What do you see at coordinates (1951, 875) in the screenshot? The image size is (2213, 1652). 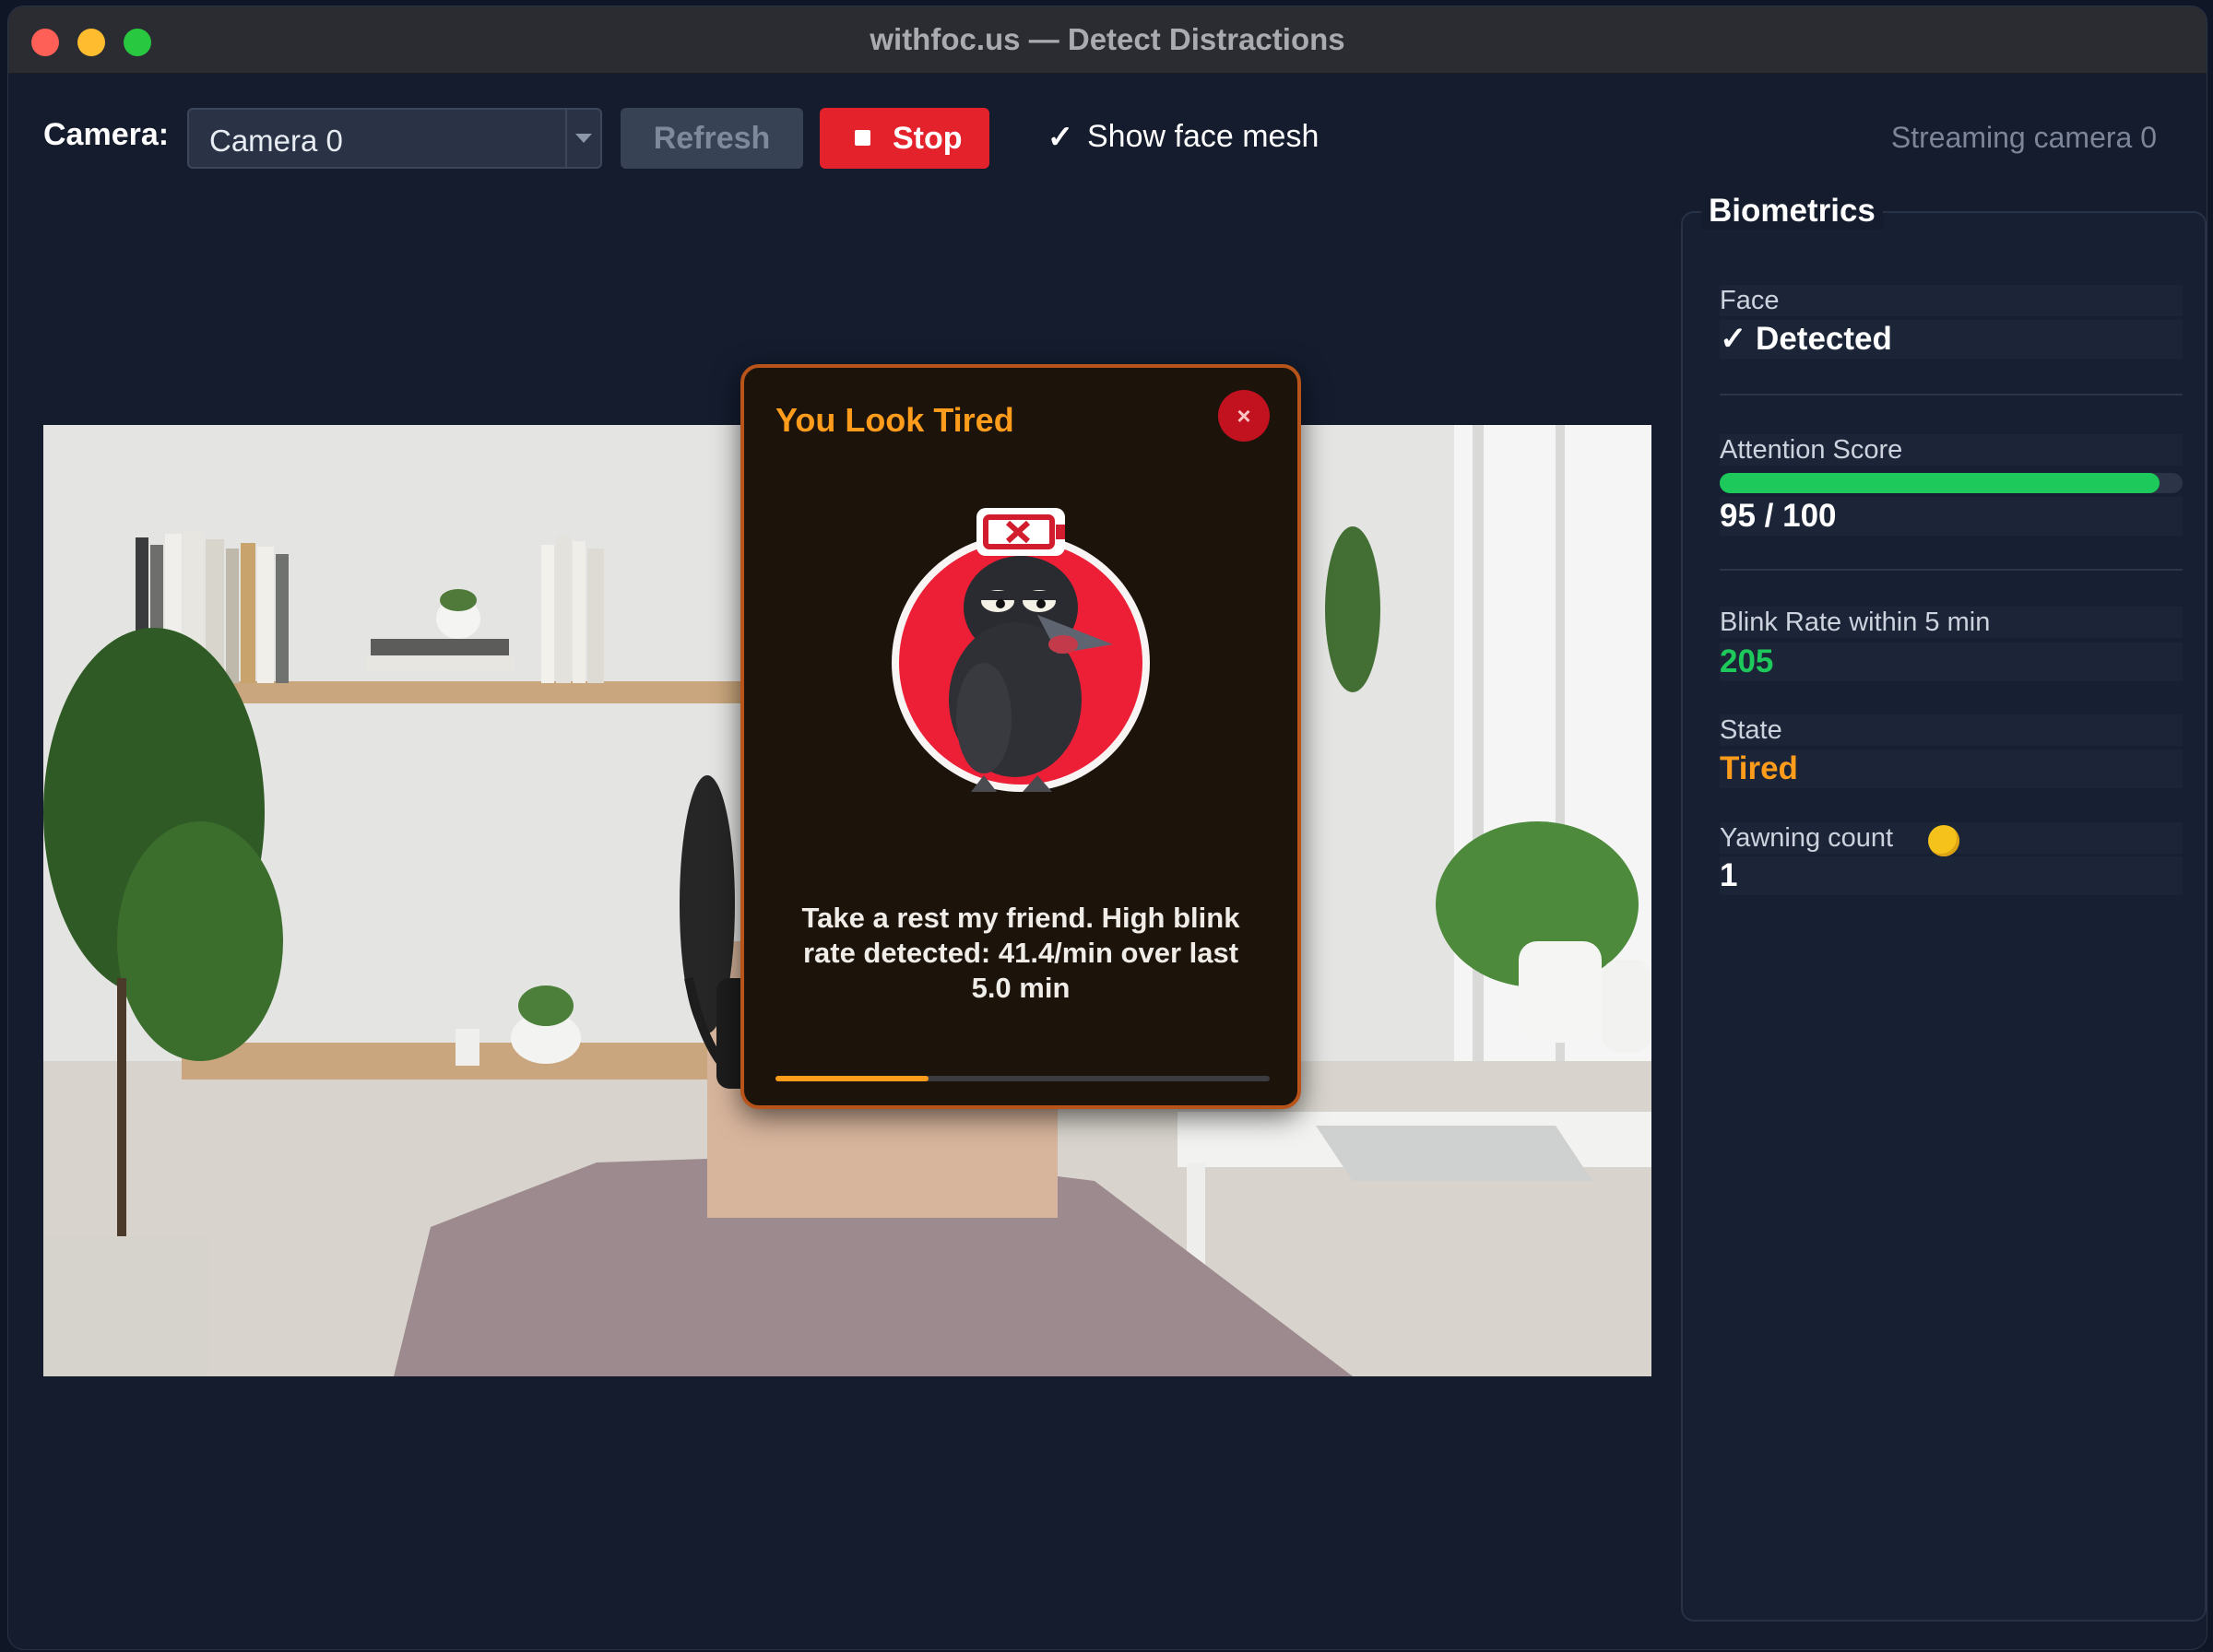 I see `yawning-count-value: 1` at bounding box center [1951, 875].